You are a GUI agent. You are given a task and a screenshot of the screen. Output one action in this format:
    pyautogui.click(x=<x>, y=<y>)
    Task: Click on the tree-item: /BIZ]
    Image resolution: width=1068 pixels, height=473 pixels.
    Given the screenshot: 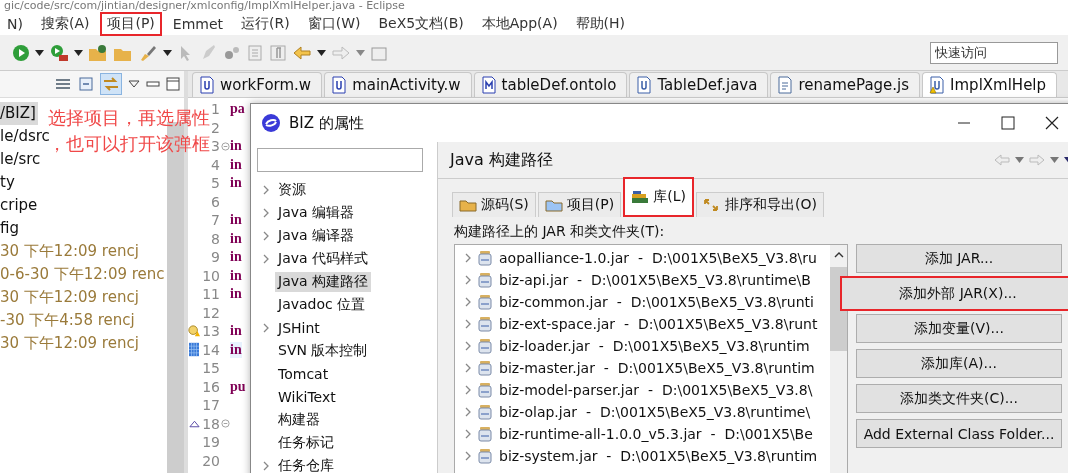 What is the action you would take?
    pyautogui.click(x=19, y=113)
    